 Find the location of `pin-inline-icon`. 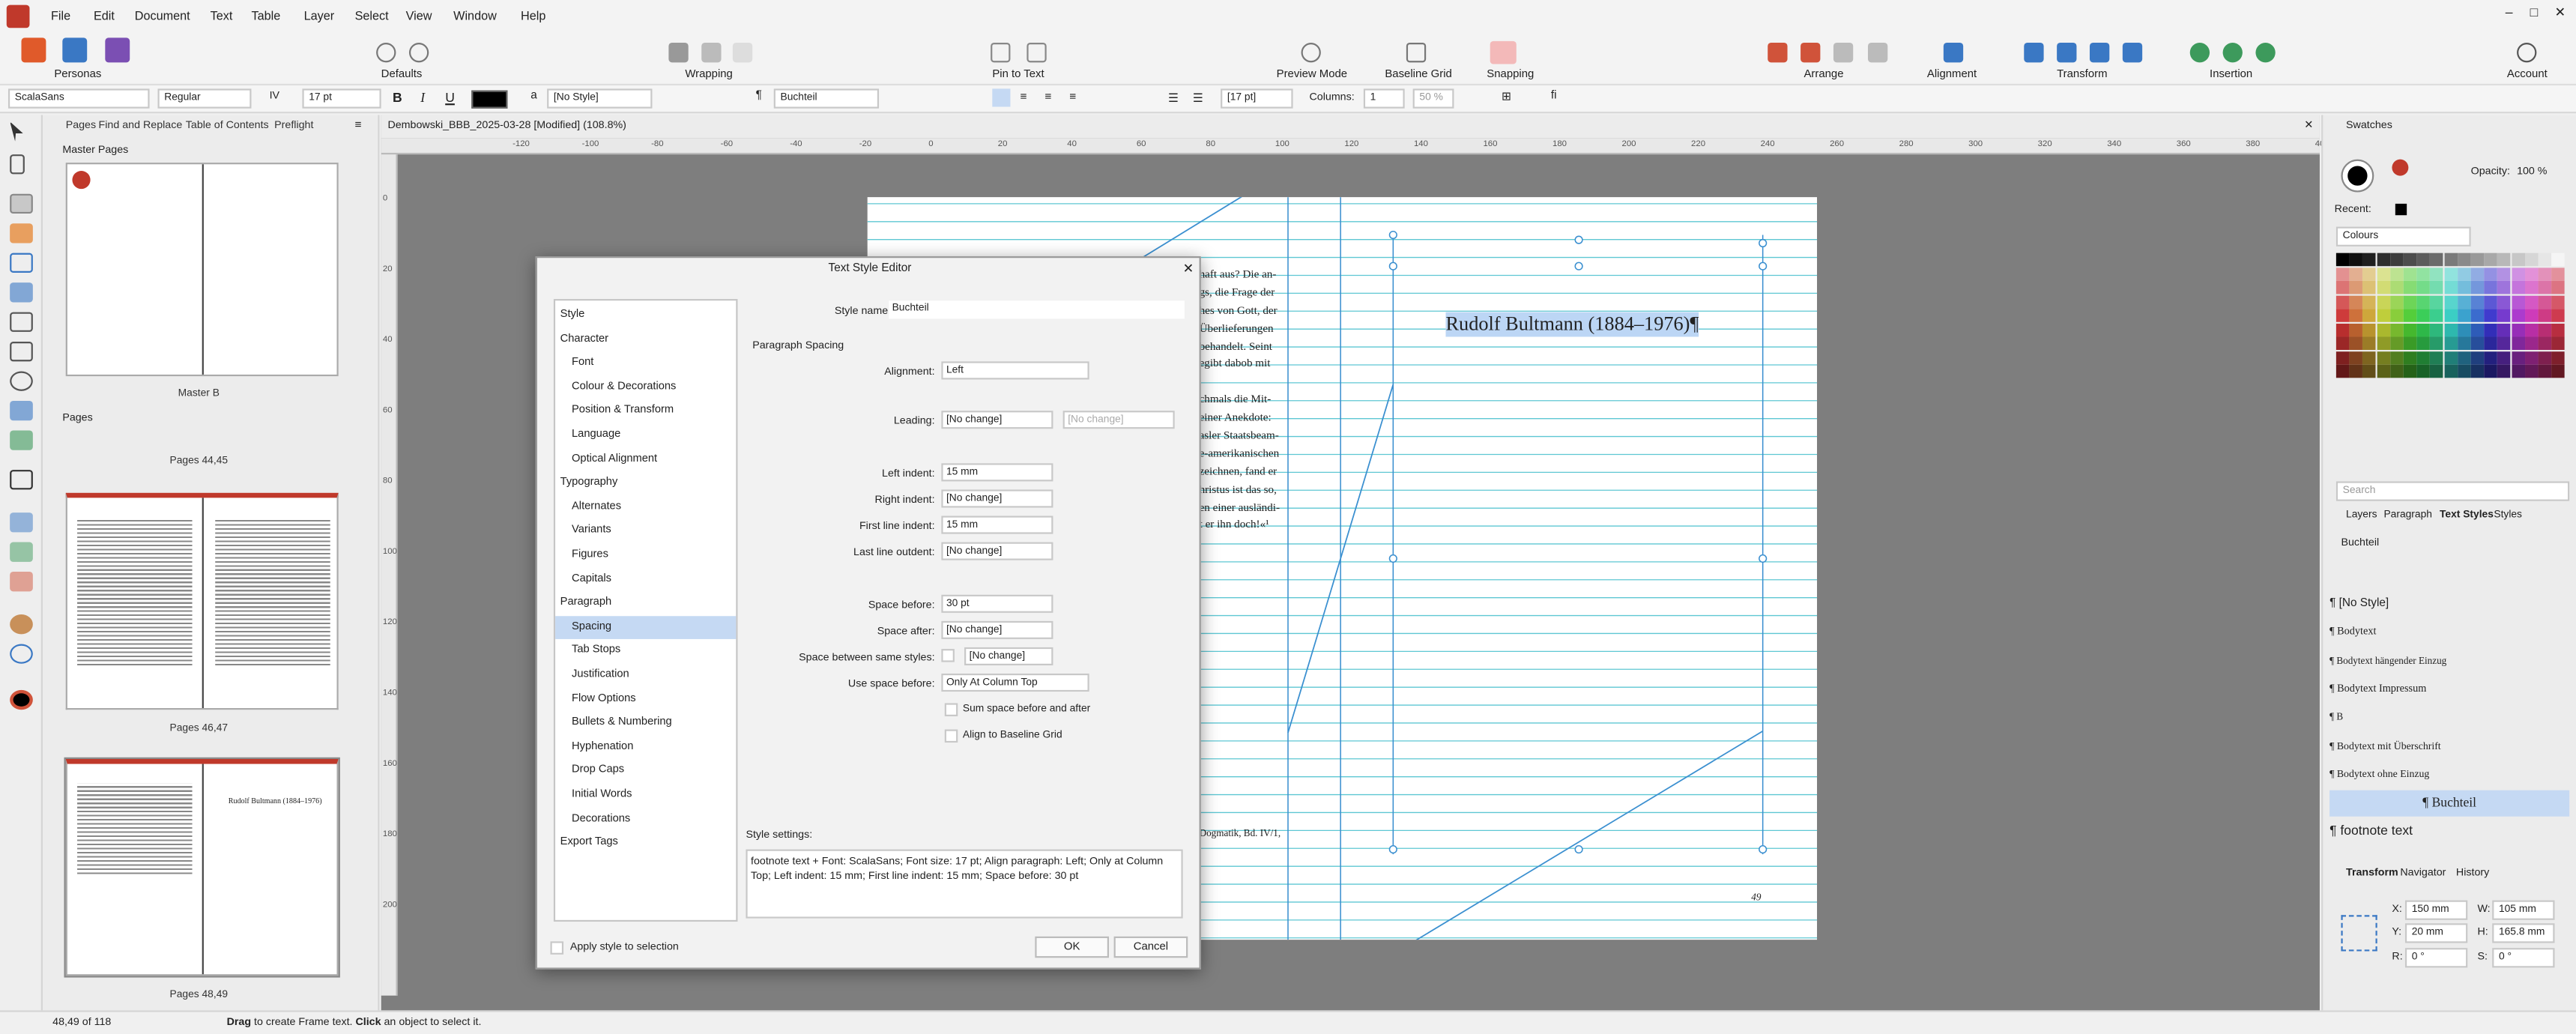

pin-inline-icon is located at coordinates (1037, 53).